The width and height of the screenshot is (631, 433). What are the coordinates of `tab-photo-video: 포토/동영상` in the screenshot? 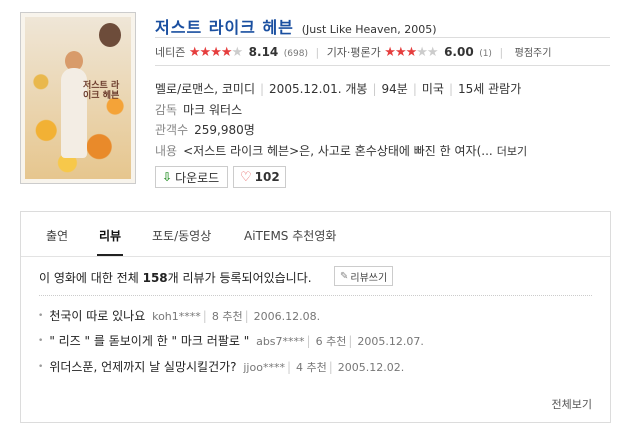 It's located at (181, 235).